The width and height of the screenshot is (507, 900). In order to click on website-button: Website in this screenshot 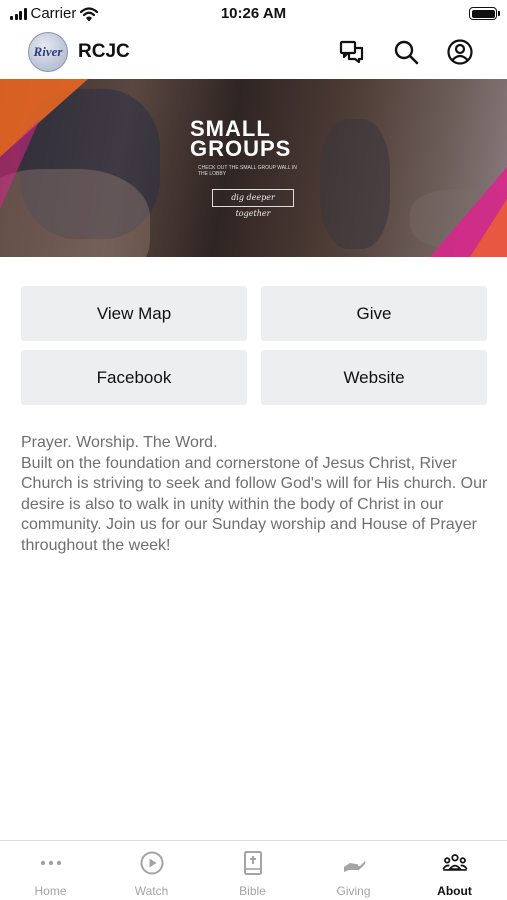, I will do `click(374, 377)`.